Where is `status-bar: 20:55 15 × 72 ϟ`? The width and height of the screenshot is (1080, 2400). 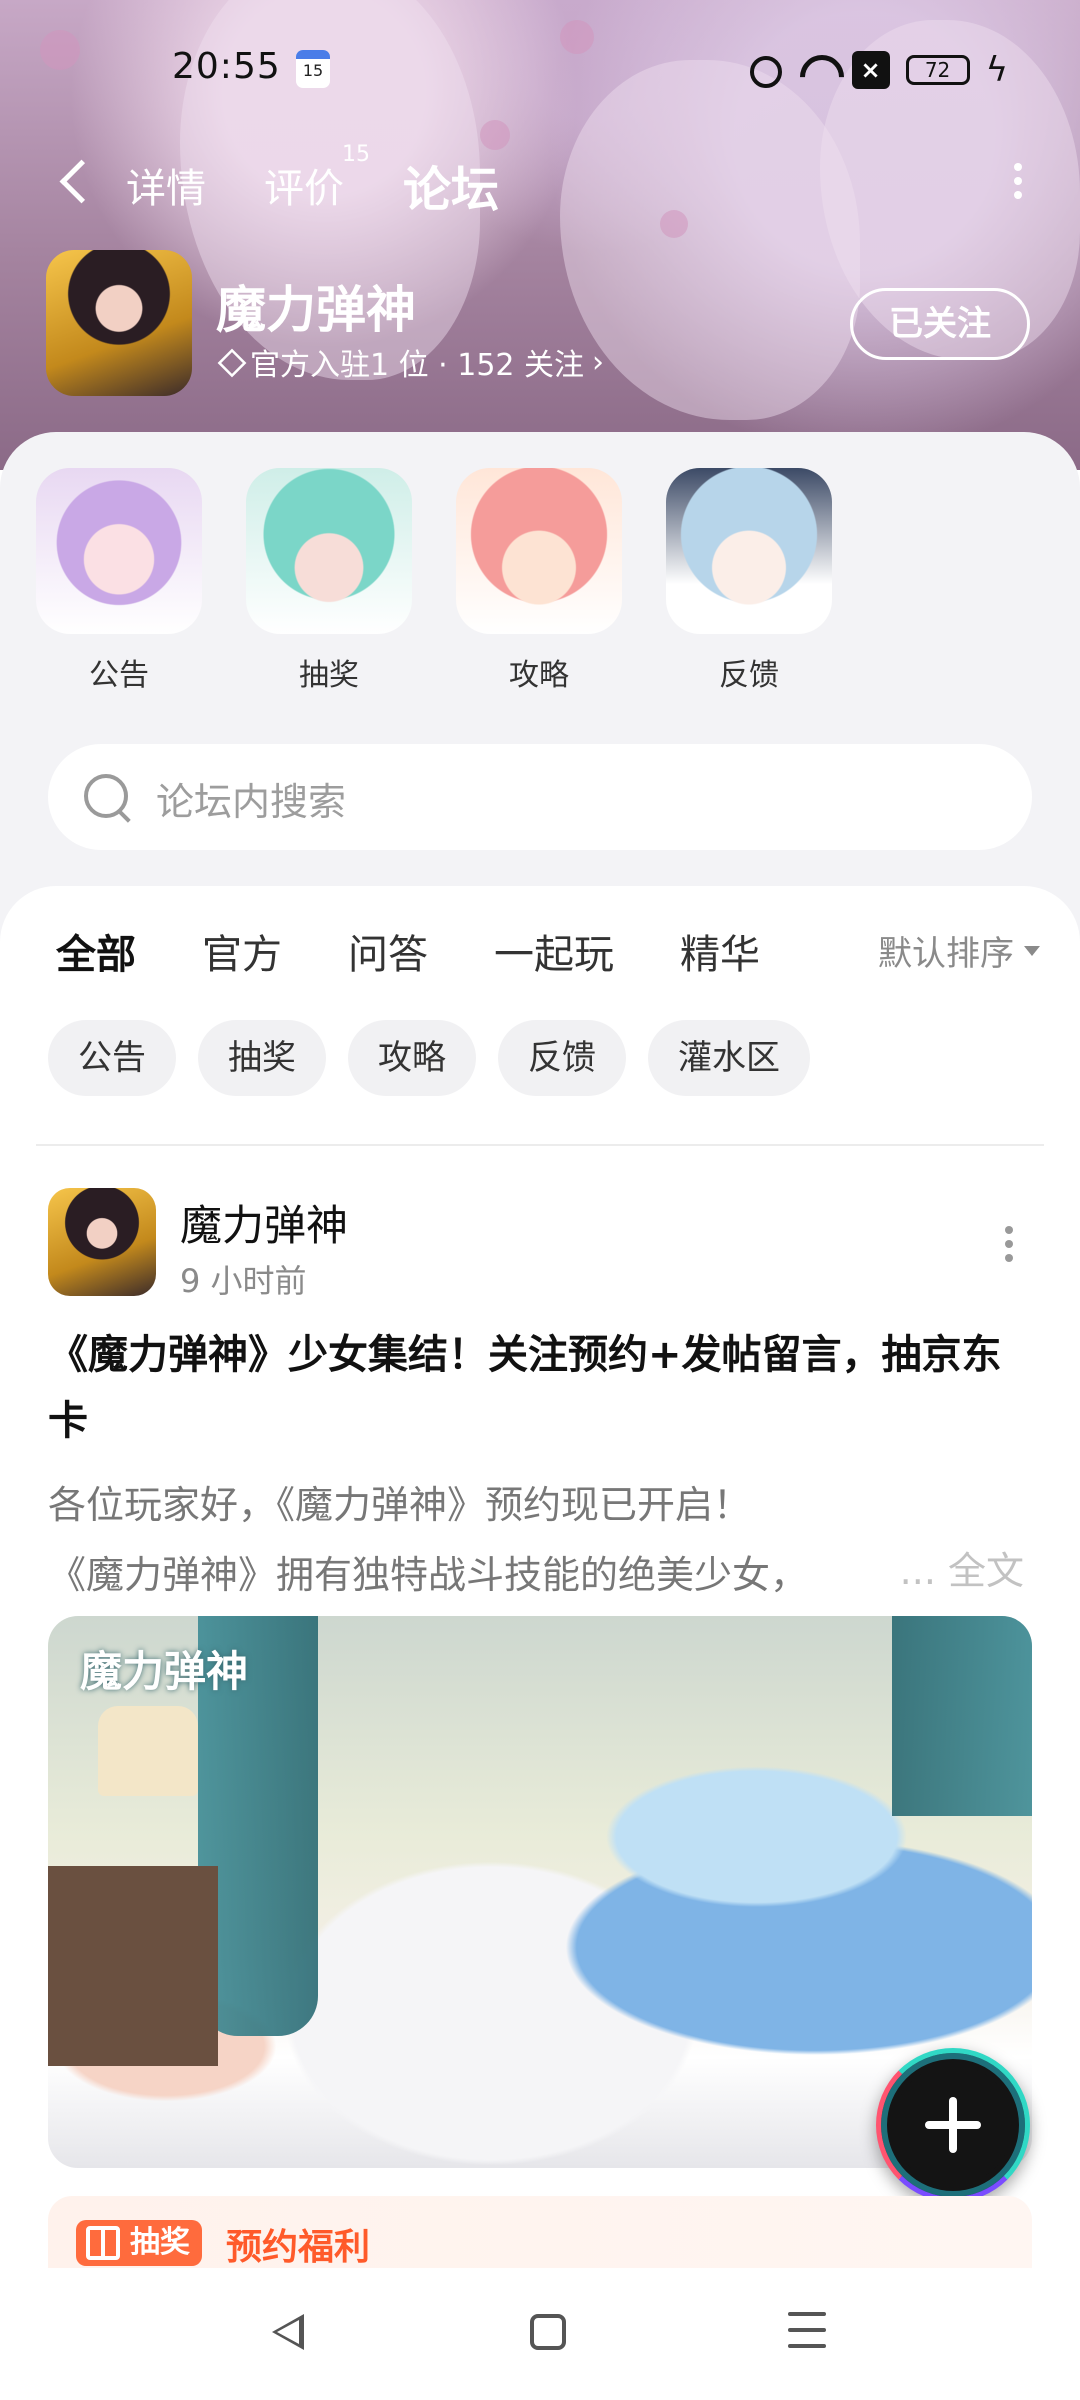
status-bar: 20:55 15 × 72 ϟ is located at coordinates (540, 70).